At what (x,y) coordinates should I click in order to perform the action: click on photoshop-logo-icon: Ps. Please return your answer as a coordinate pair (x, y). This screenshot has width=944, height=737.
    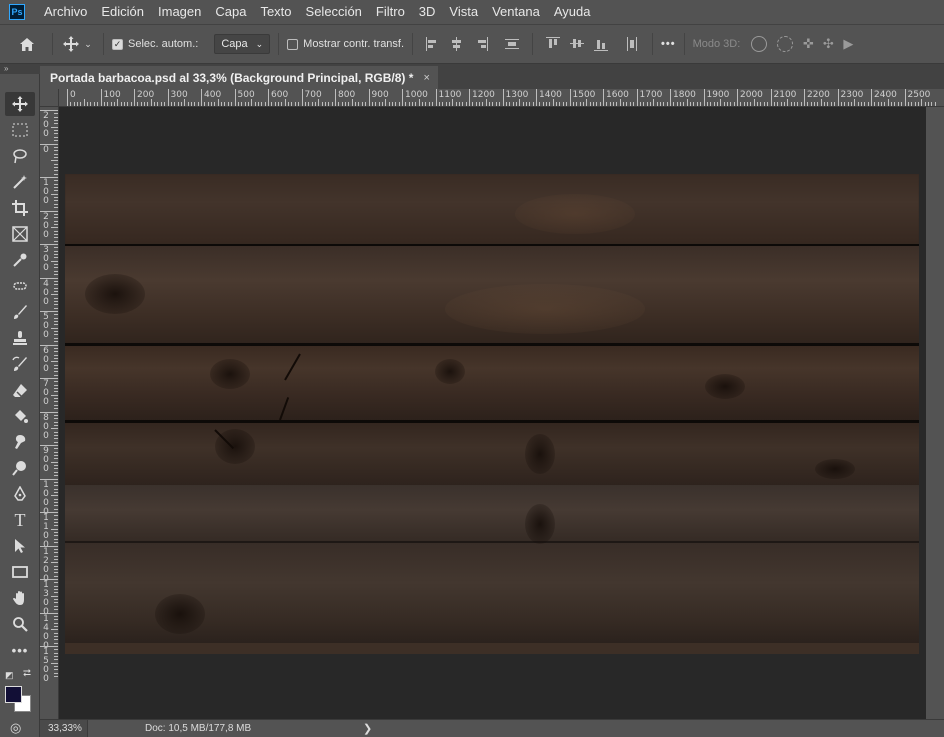
    Looking at the image, I should click on (17, 12).